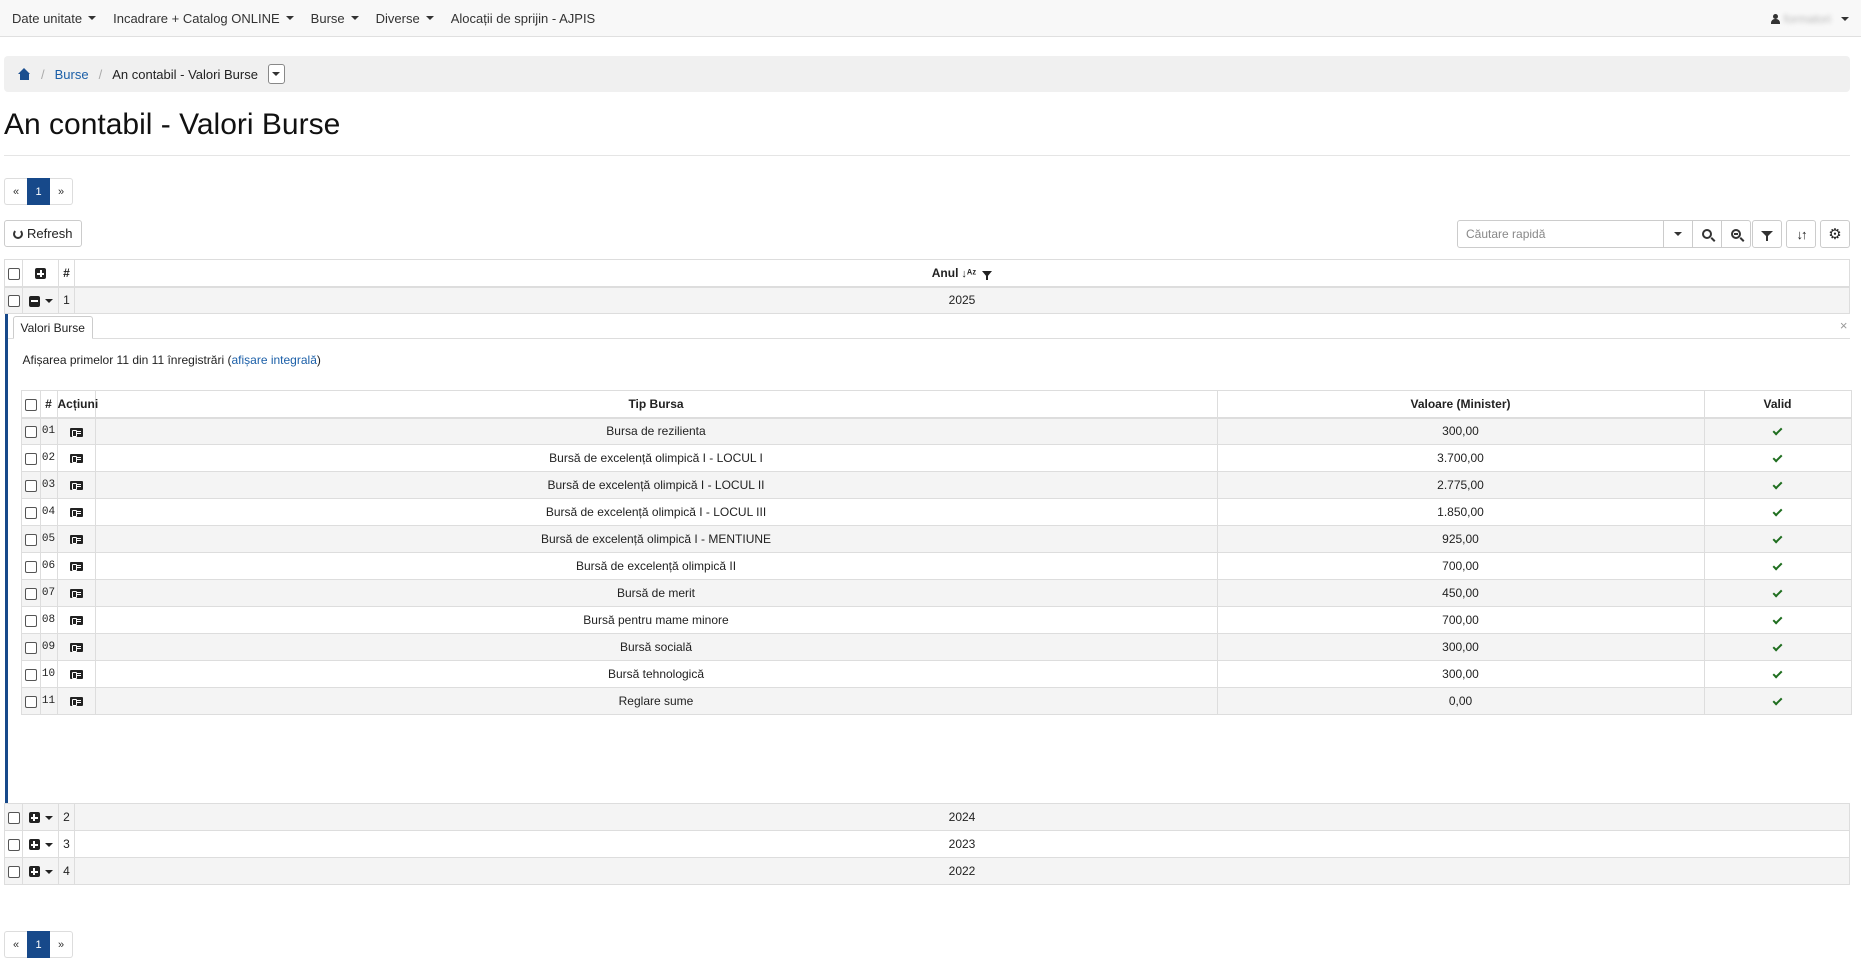 Image resolution: width=1861 pixels, height=958 pixels. What do you see at coordinates (1707, 234) in the screenshot?
I see `search-button` at bounding box center [1707, 234].